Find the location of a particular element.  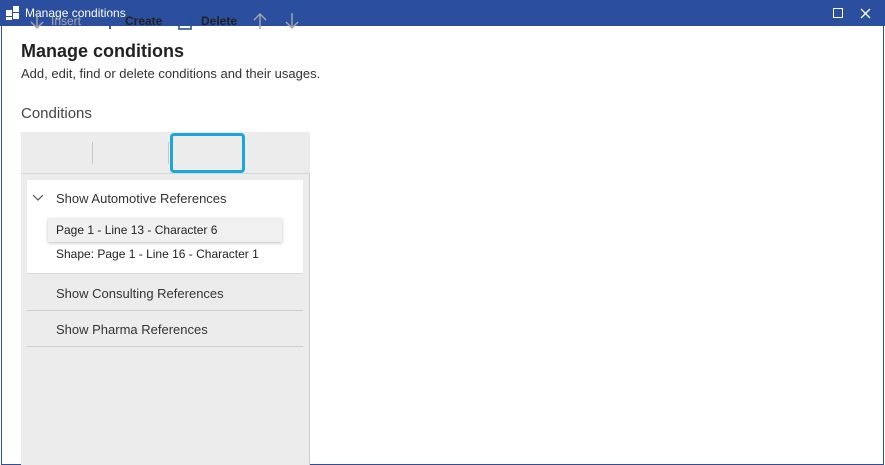

move-up-button is located at coordinates (260, 21).